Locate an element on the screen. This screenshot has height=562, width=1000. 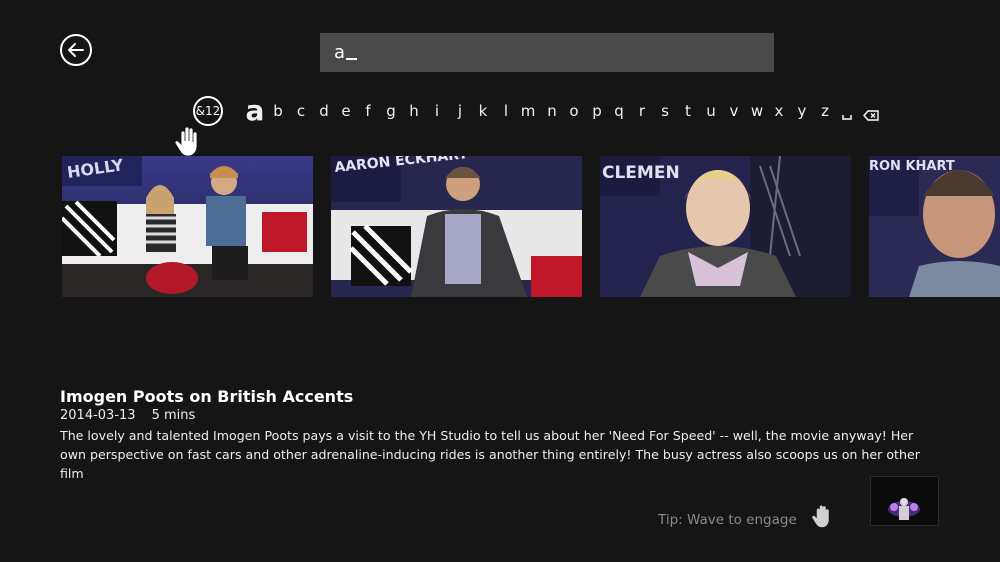
key-e: e is located at coordinates (346, 111).